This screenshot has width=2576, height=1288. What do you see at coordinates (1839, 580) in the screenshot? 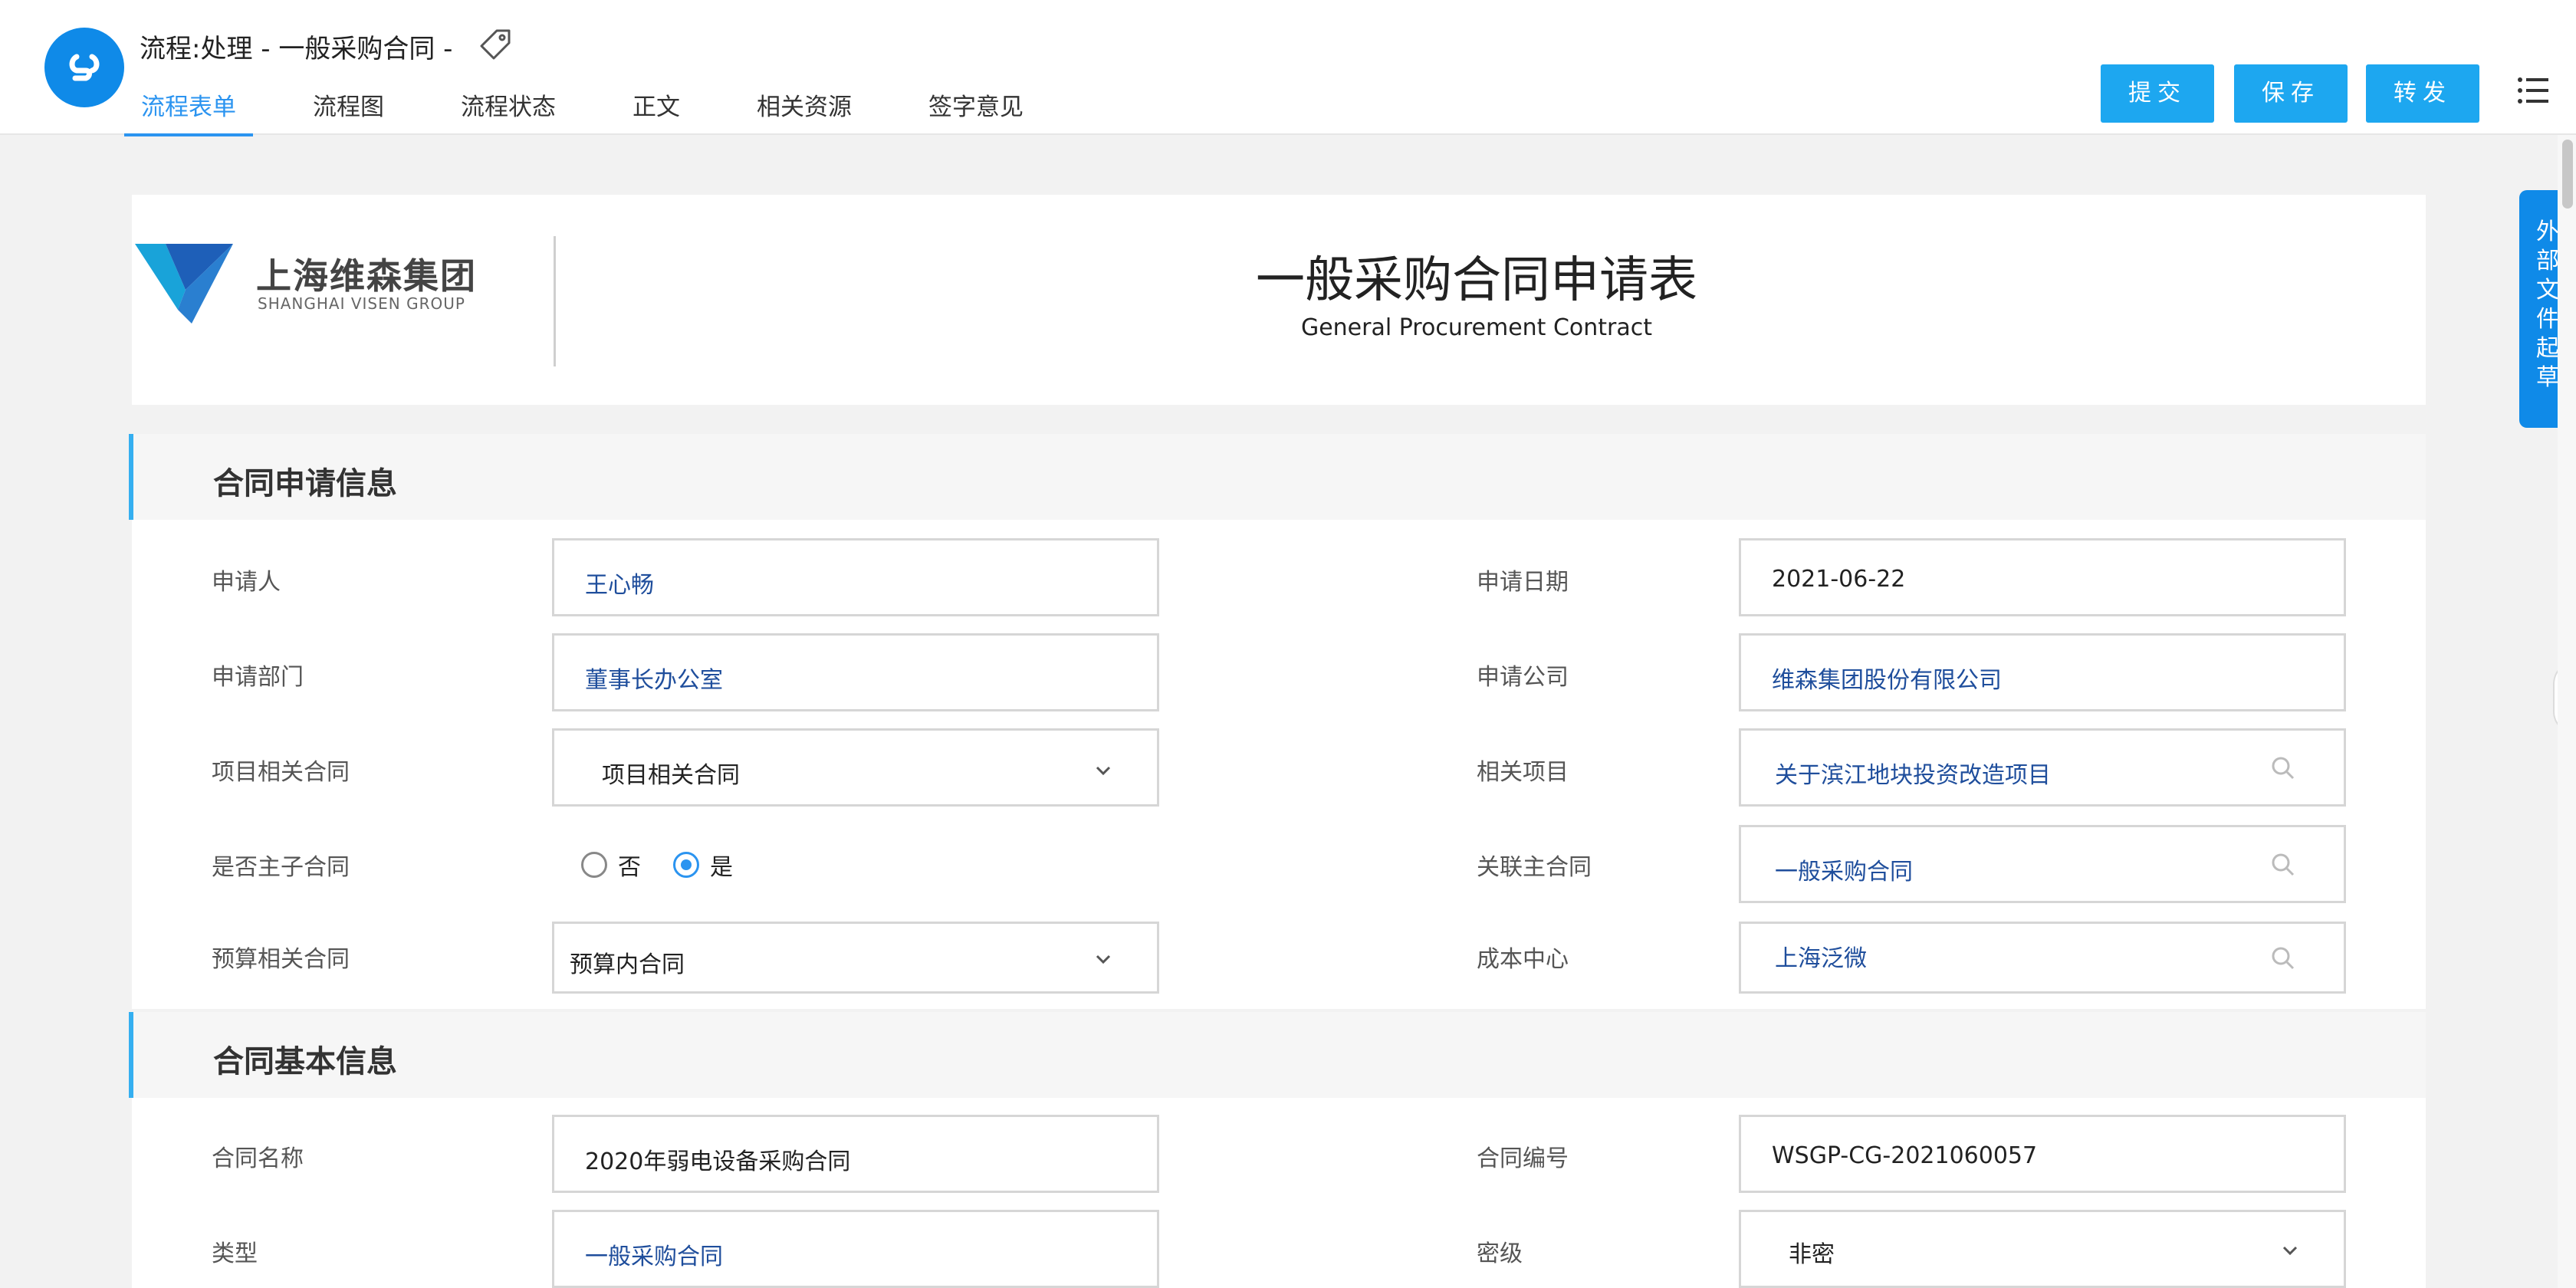
I see `field-value: 2021-06-22` at bounding box center [1839, 580].